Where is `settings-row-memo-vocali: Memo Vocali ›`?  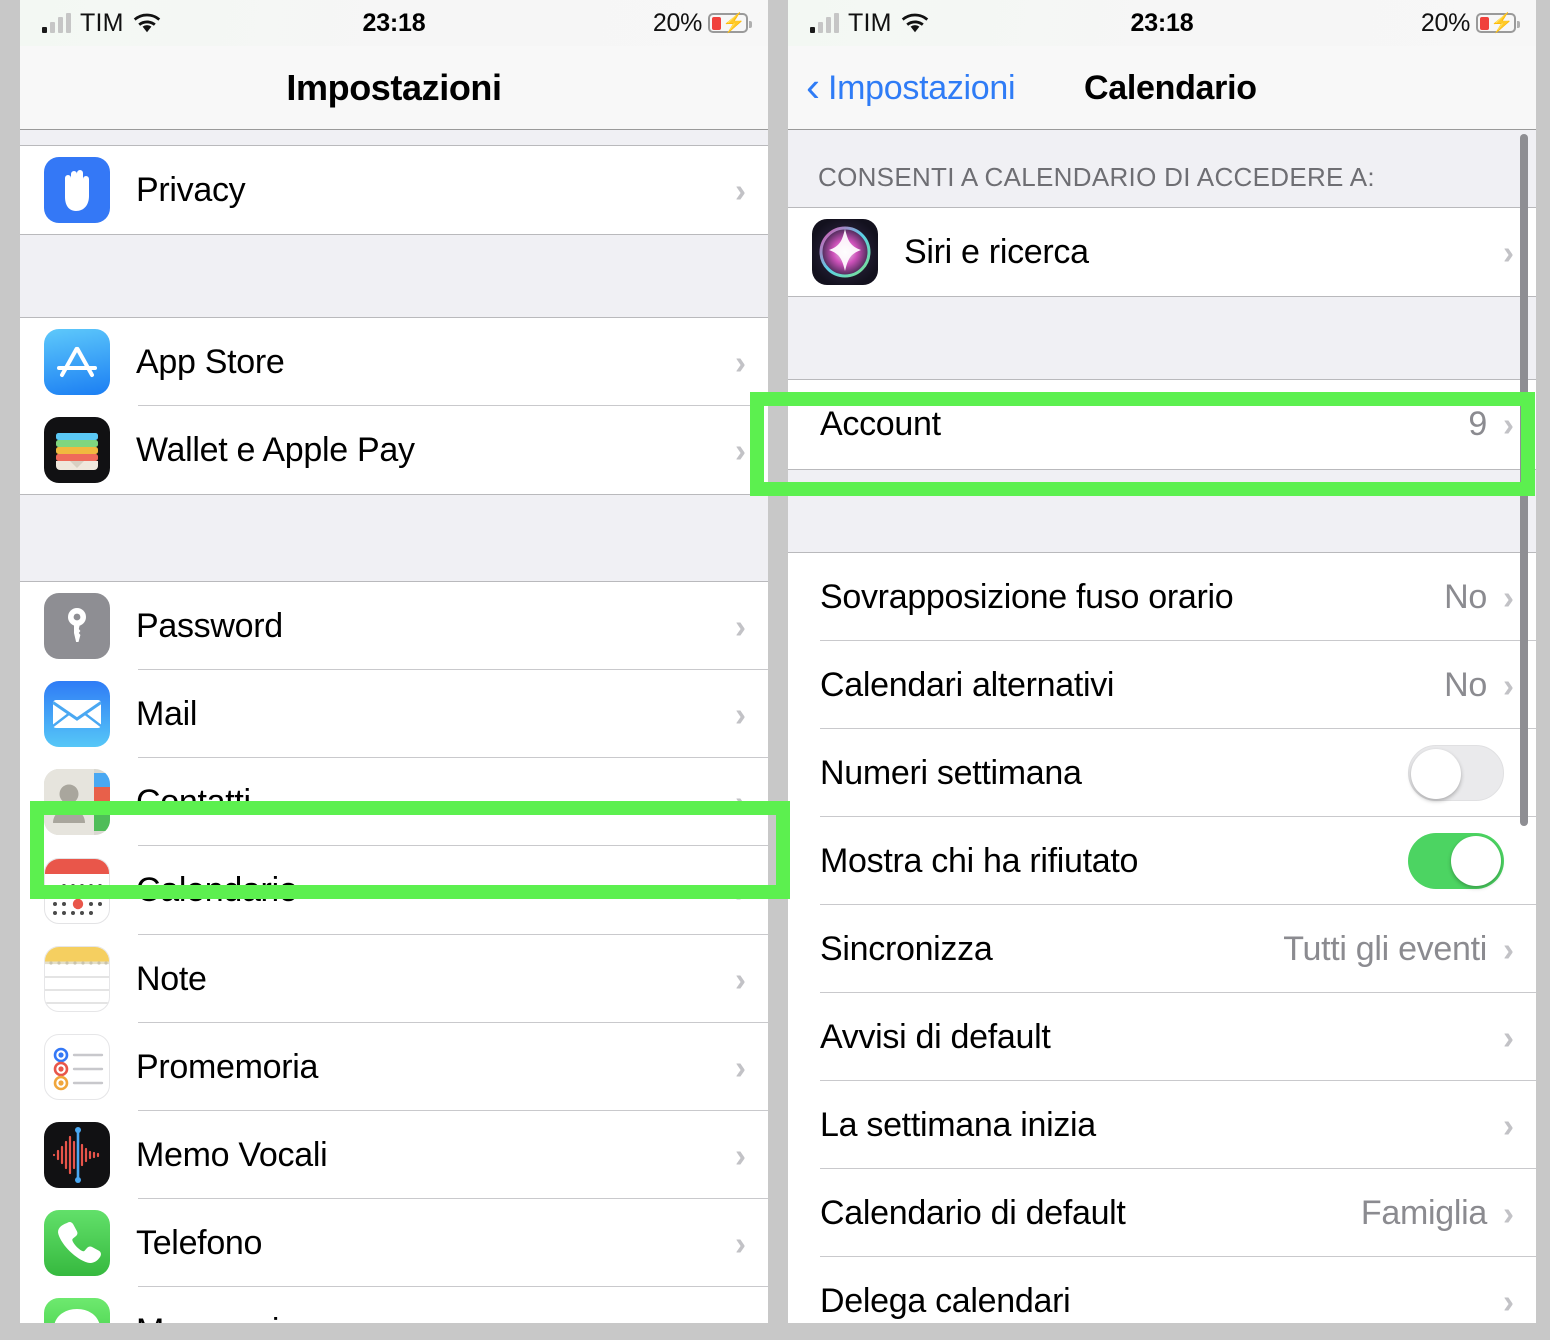
settings-row-memo-vocali: Memo Vocali › is located at coordinates (394, 1155).